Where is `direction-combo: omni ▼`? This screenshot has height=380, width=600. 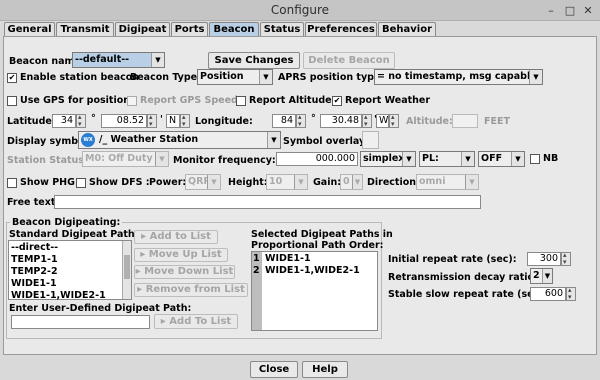 direction-combo: omni ▼ is located at coordinates (447, 182).